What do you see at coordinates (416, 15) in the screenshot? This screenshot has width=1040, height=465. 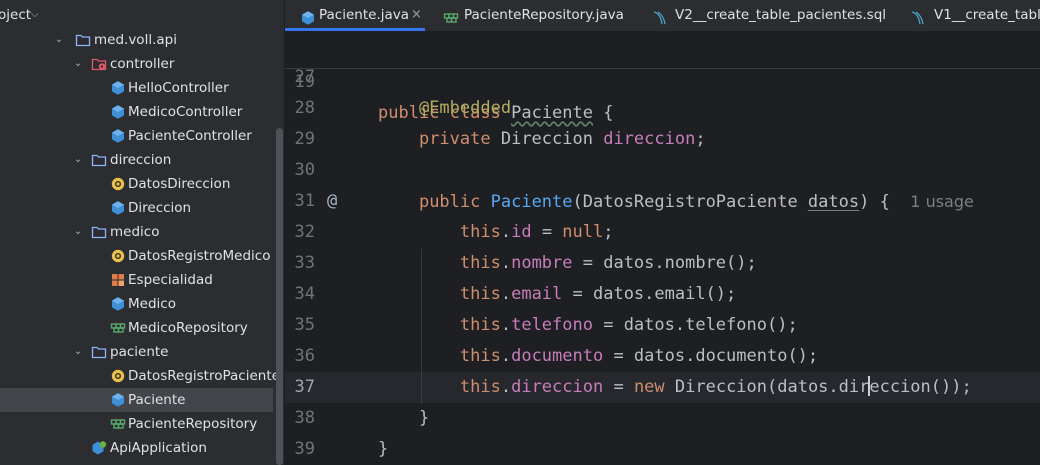 I see `close-icon: ×` at bounding box center [416, 15].